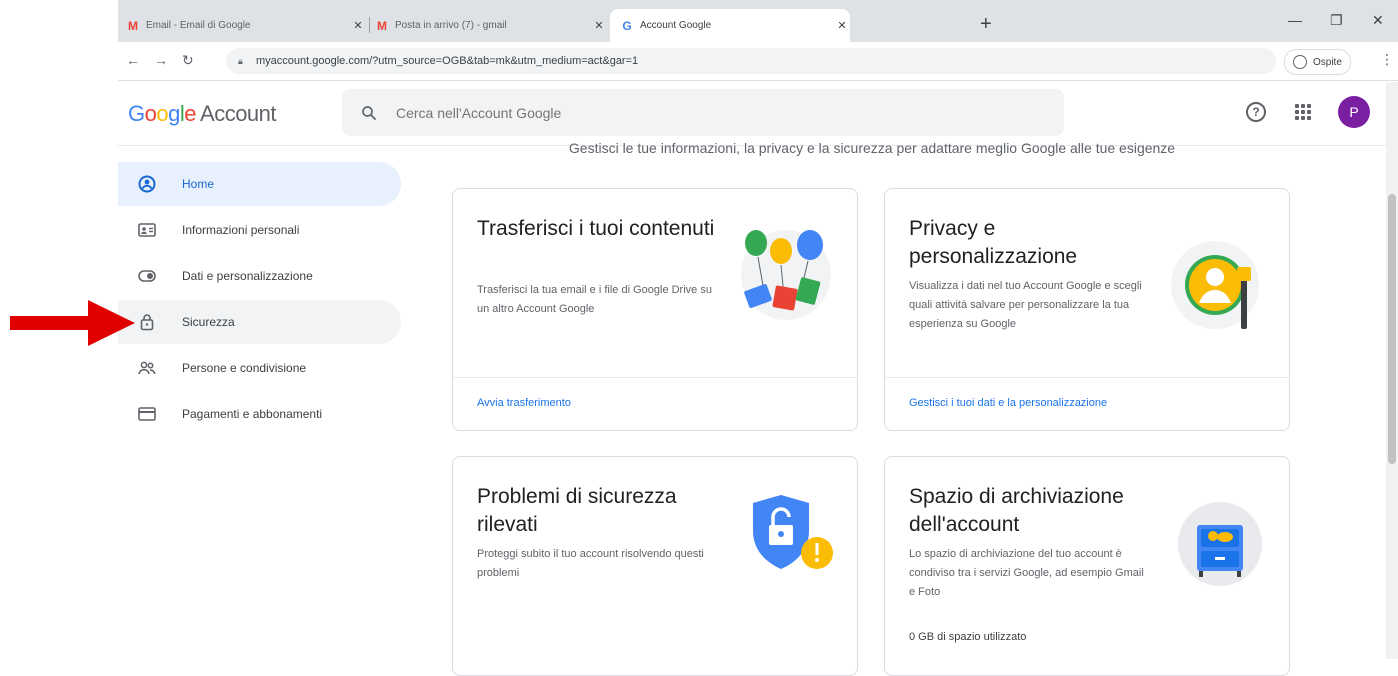 The width and height of the screenshot is (1398, 676). Describe the element at coordinates (208, 322) in the screenshot. I see `sidebar-item-label: Sicurezza` at that location.